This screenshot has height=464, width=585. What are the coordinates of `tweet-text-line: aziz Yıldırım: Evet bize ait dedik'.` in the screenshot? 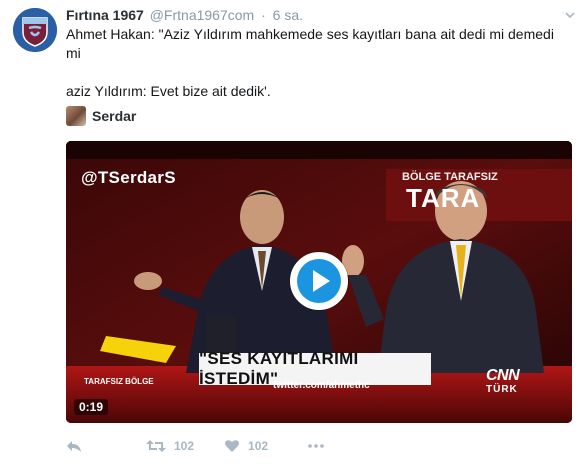 It's located at (168, 91).